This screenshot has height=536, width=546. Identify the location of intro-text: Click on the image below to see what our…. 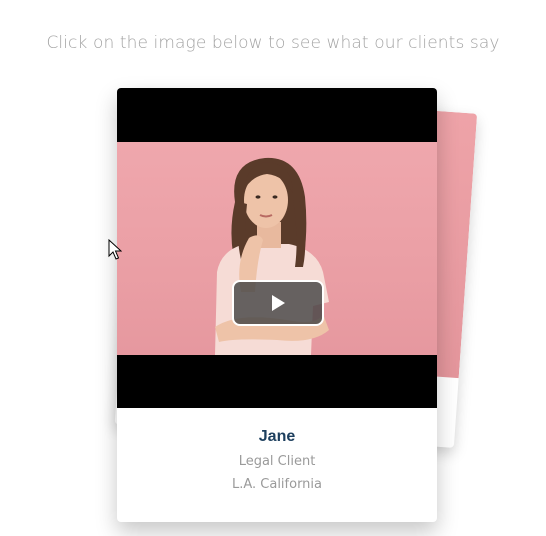
(273, 43).